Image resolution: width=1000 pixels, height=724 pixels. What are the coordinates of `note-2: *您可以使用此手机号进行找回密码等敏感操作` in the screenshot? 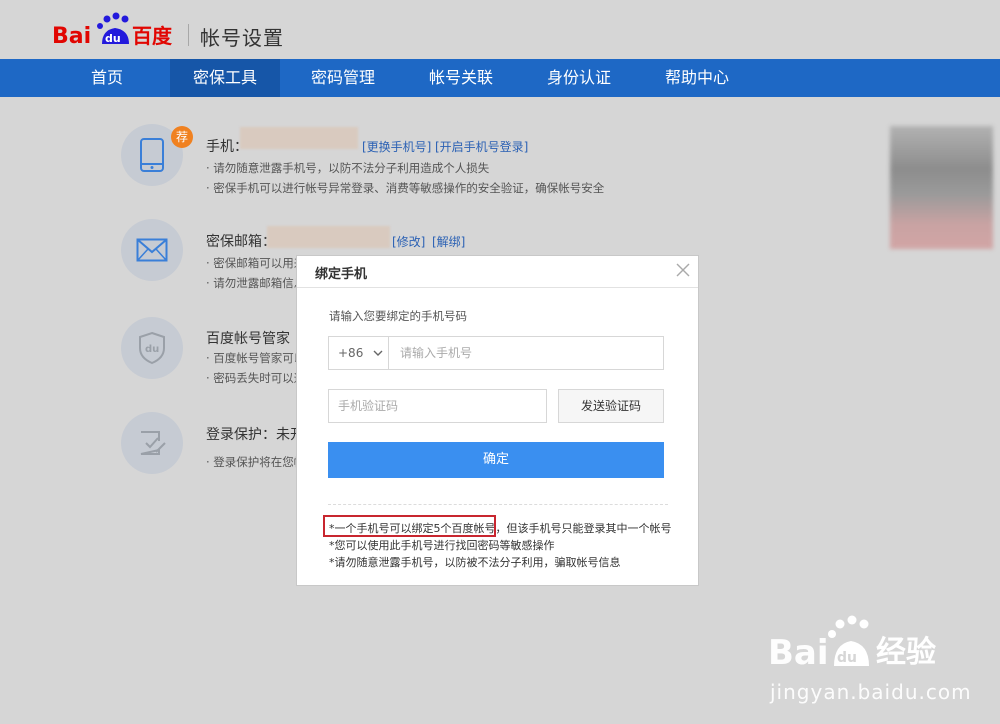 It's located at (442, 545).